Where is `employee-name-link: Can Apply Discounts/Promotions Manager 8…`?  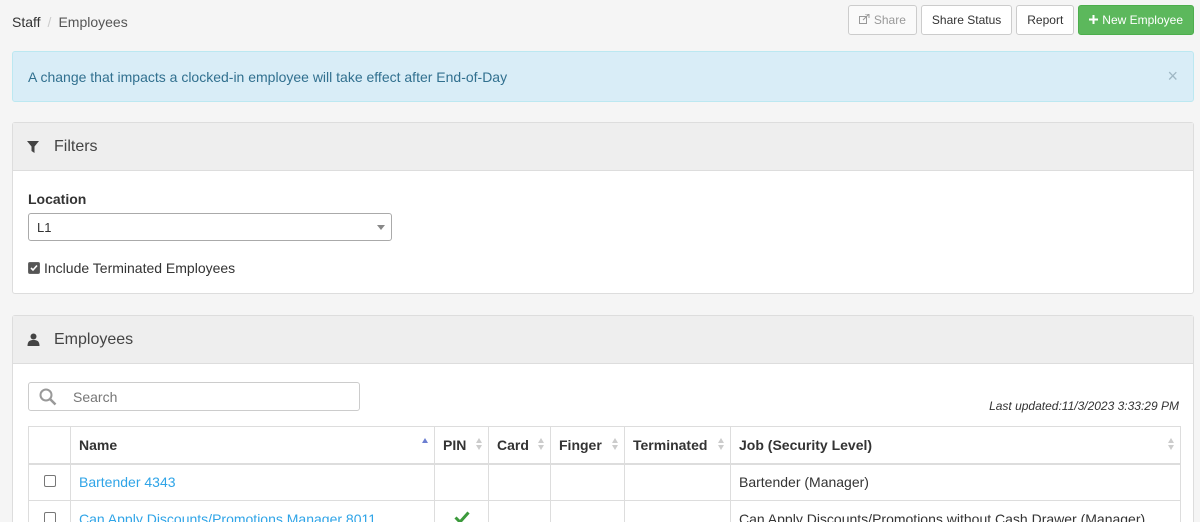 employee-name-link: Can Apply Discounts/Promotions Manager 8… is located at coordinates (227, 516).